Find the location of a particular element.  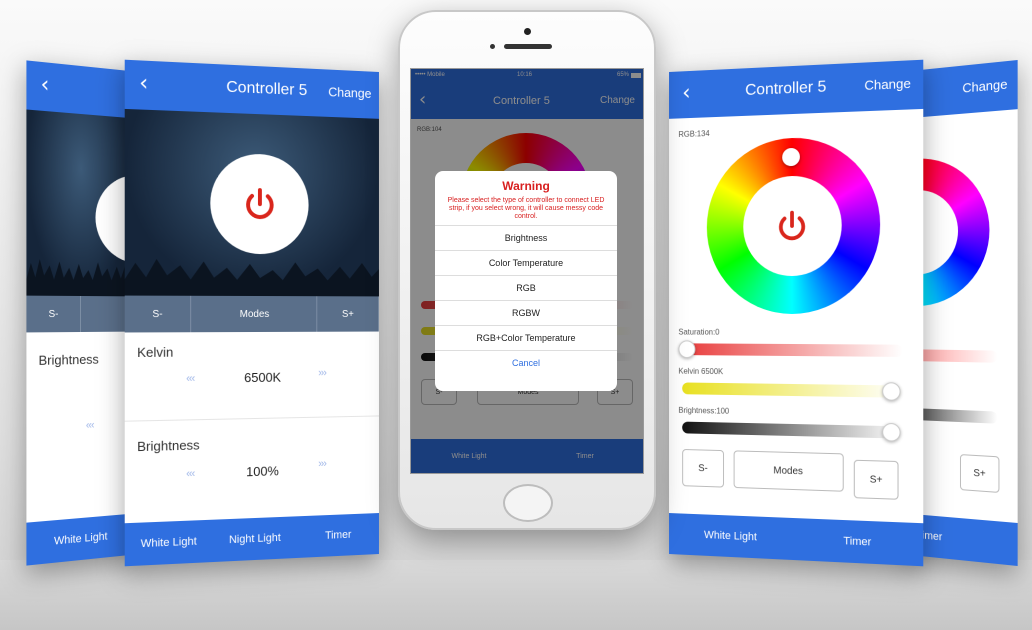

rgb-label: RGB:134 is located at coordinates (694, 134).